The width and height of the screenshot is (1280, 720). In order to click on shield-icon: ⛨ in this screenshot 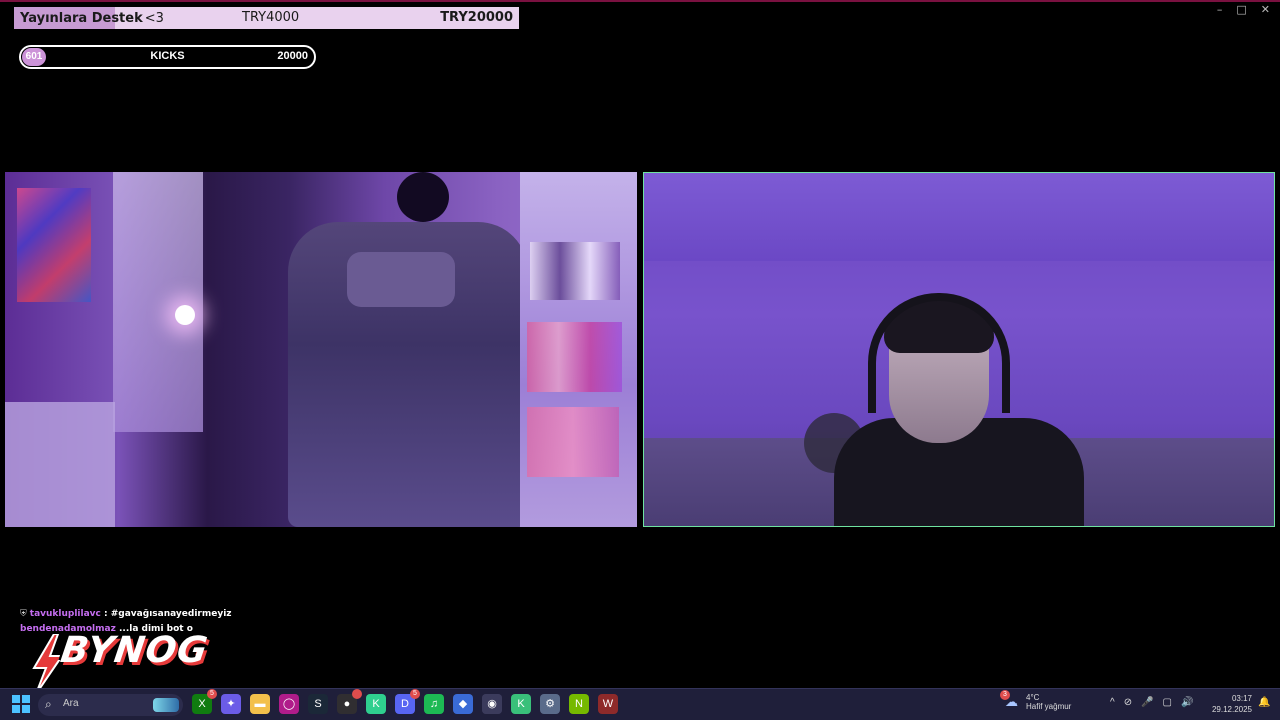, I will do `click(23, 614)`.